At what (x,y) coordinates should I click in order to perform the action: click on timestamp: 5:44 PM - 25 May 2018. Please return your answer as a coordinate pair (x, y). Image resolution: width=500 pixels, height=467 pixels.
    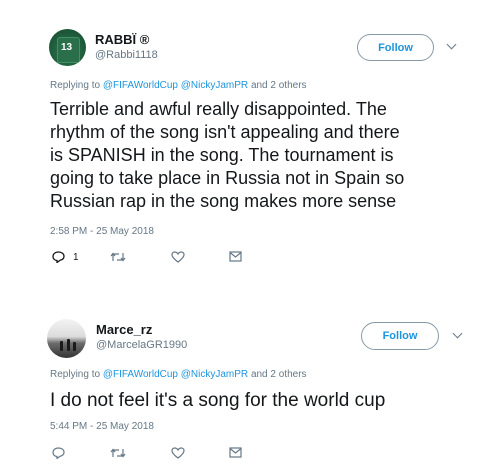
    Looking at the image, I should click on (102, 426).